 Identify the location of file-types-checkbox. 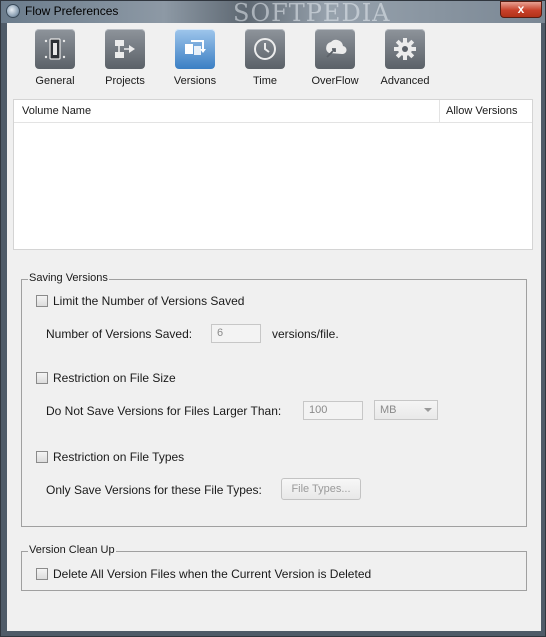
(42, 457).